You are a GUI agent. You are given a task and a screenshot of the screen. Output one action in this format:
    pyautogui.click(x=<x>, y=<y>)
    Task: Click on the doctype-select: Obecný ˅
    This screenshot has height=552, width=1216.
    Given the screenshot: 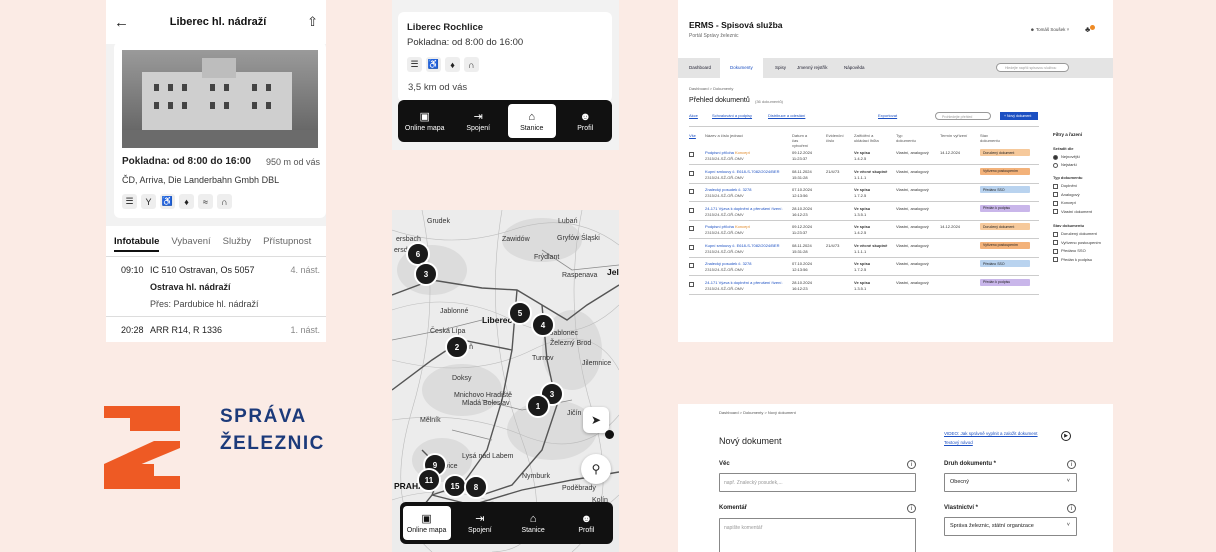 What is the action you would take?
    pyautogui.click(x=1010, y=482)
    